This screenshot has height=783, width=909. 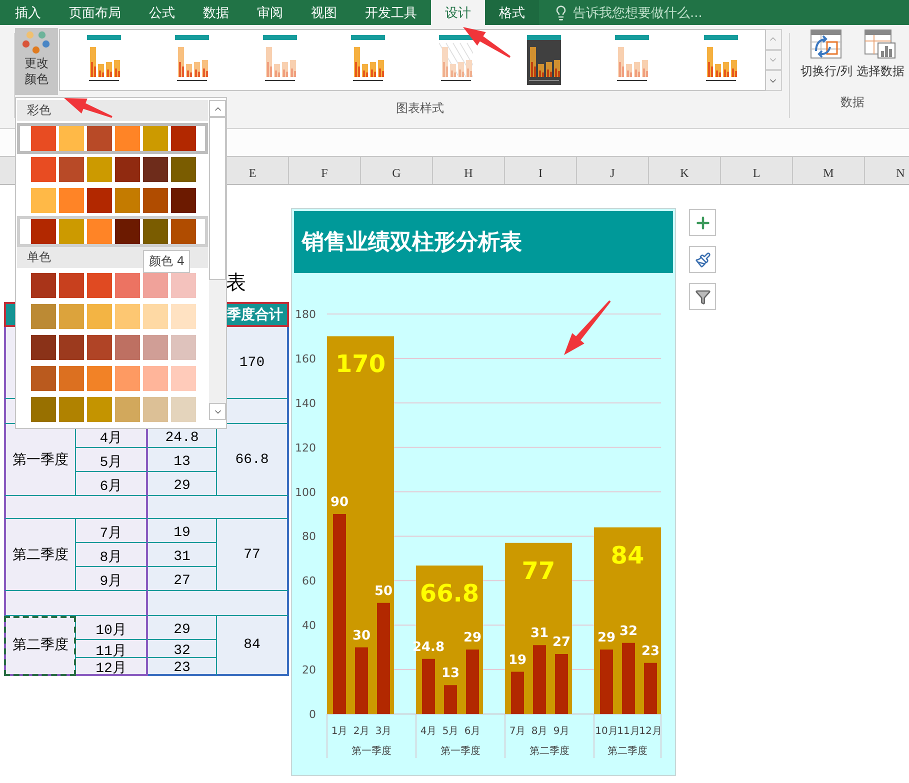 What do you see at coordinates (361, 731) in the screenshot?
I see `axis-label: 2月` at bounding box center [361, 731].